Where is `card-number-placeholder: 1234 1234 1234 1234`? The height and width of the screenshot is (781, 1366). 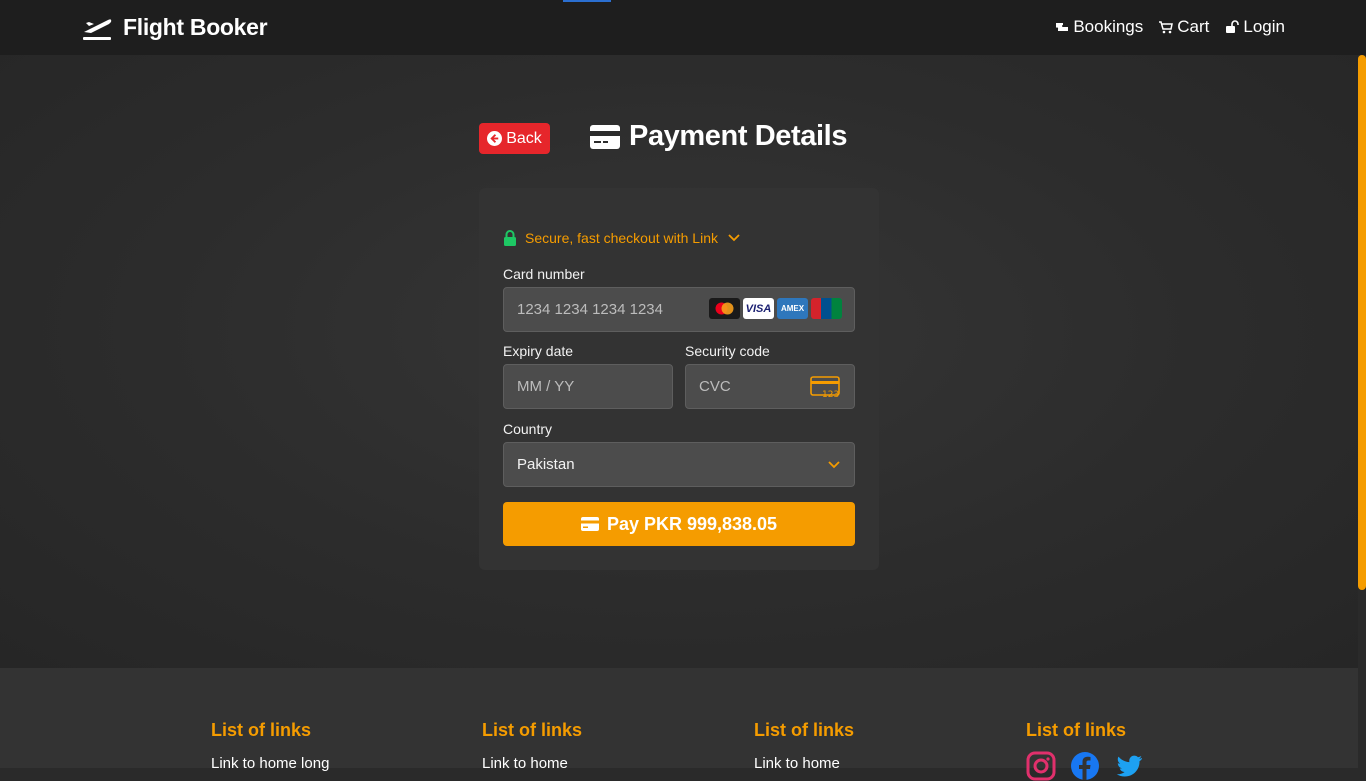
card-number-placeholder: 1234 1234 1234 1234 is located at coordinates (590, 309).